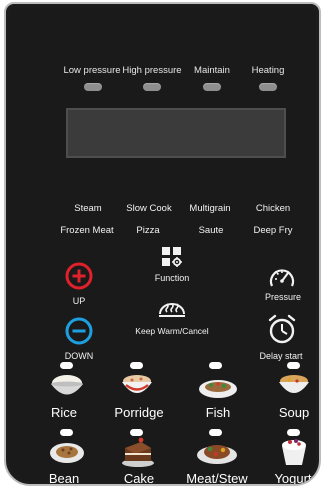  I want to click on soup-button, so click(294, 387).